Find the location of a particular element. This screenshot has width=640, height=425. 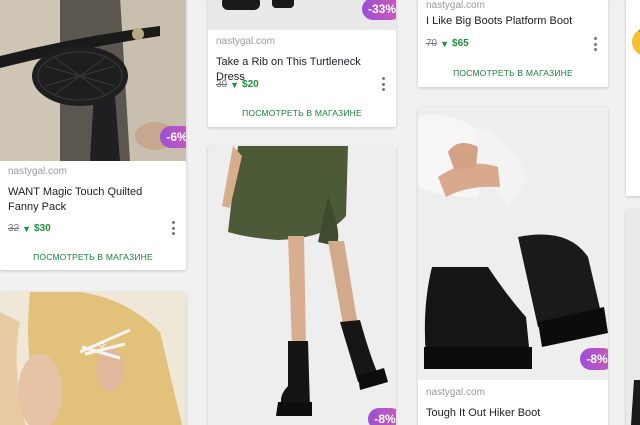

product-card: ✧ is located at coordinates (93, 358).